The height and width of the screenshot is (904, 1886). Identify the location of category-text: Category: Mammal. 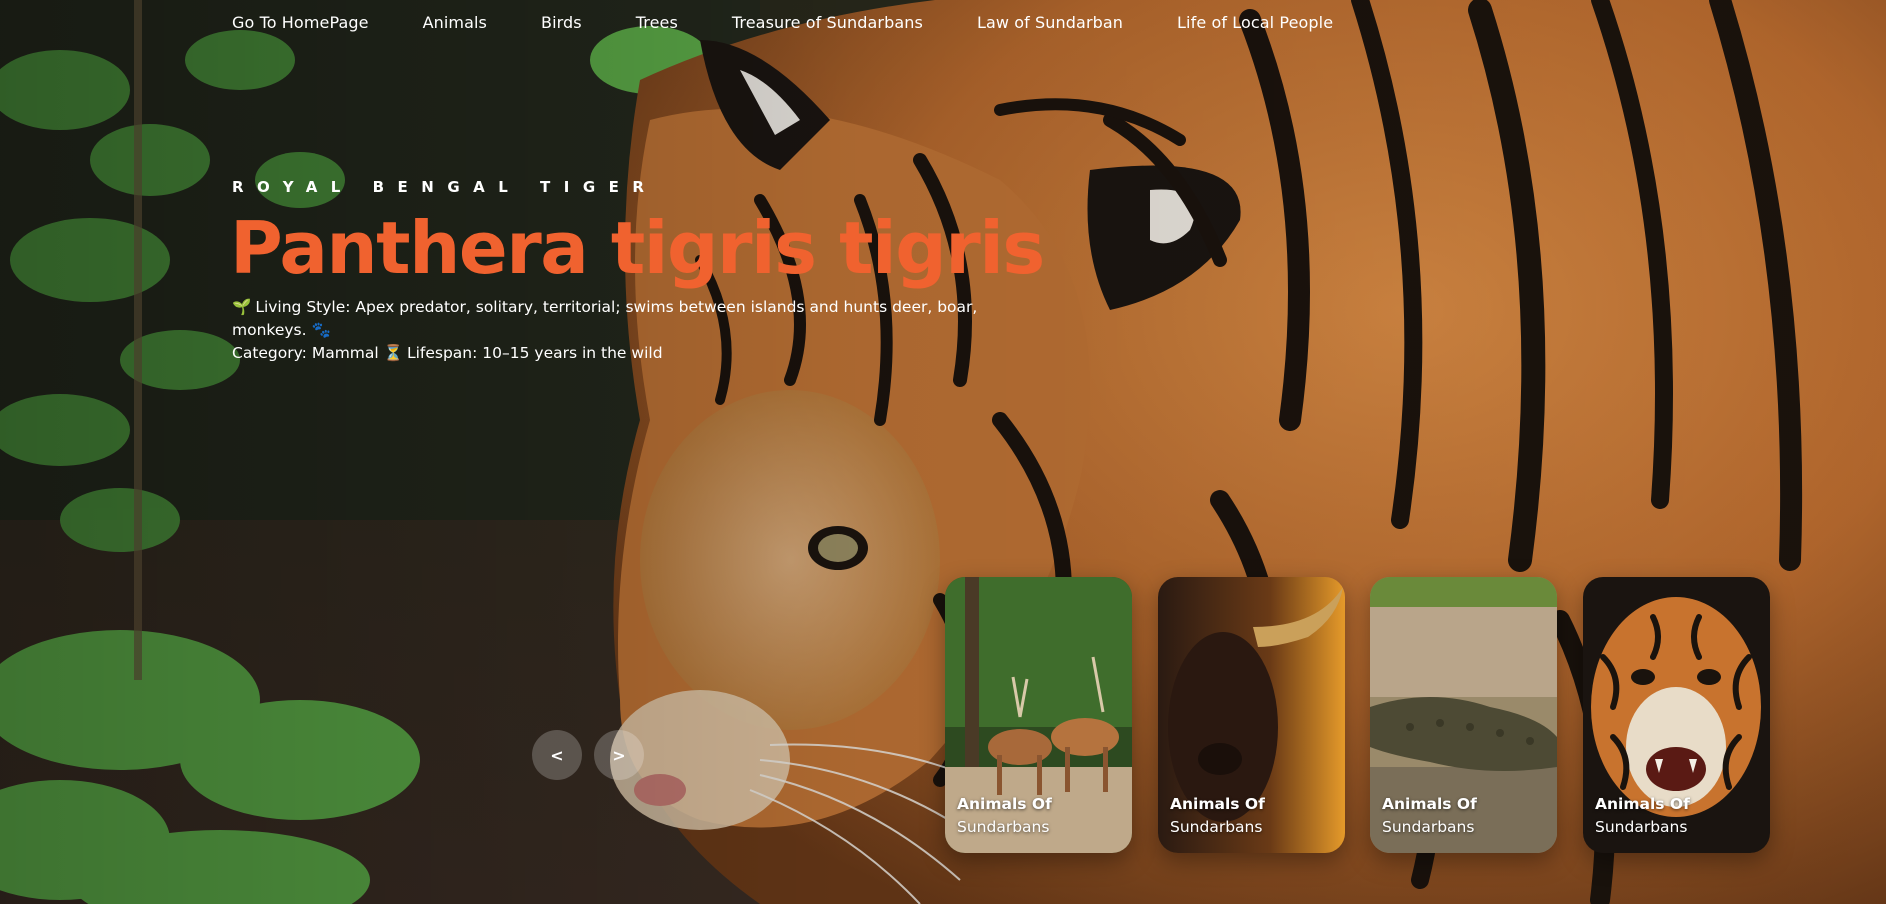
(305, 353).